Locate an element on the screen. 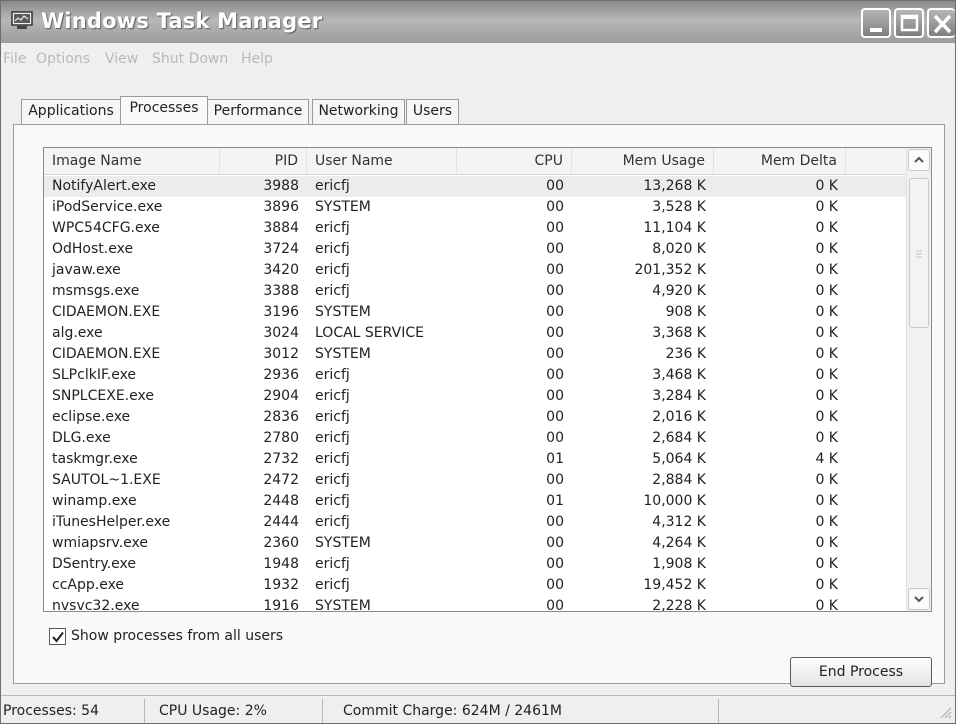 The image size is (956, 724). table-row: SNPLCEXE.exe 2904 ericfj 00 3,284 K 0 K is located at coordinates (475, 396).